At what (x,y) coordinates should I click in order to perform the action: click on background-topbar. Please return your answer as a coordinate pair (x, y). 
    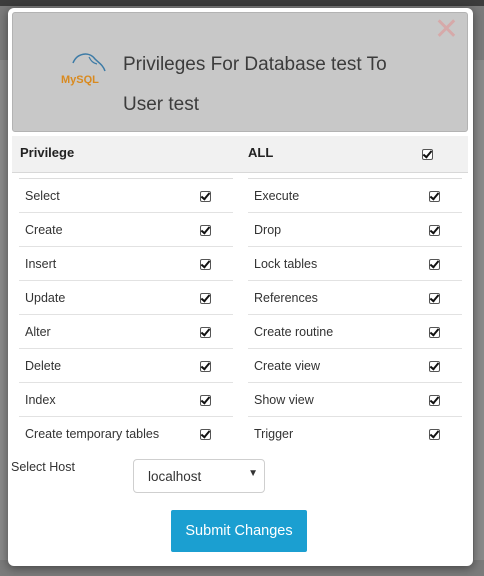
    Looking at the image, I should click on (242, 3).